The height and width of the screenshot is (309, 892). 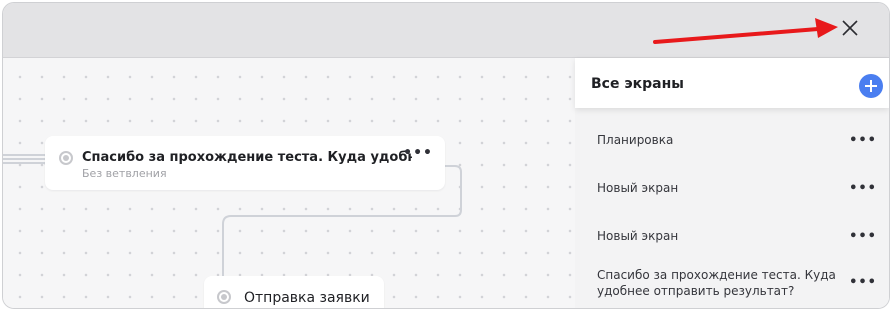 What do you see at coordinates (871, 86) in the screenshot?
I see `add-screen-button` at bounding box center [871, 86].